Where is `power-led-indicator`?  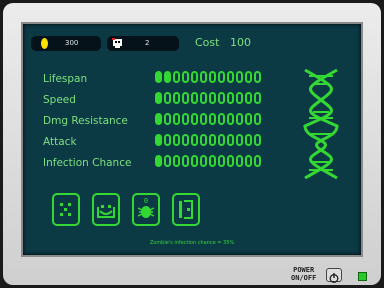
power-led-indicator is located at coordinates (362, 276).